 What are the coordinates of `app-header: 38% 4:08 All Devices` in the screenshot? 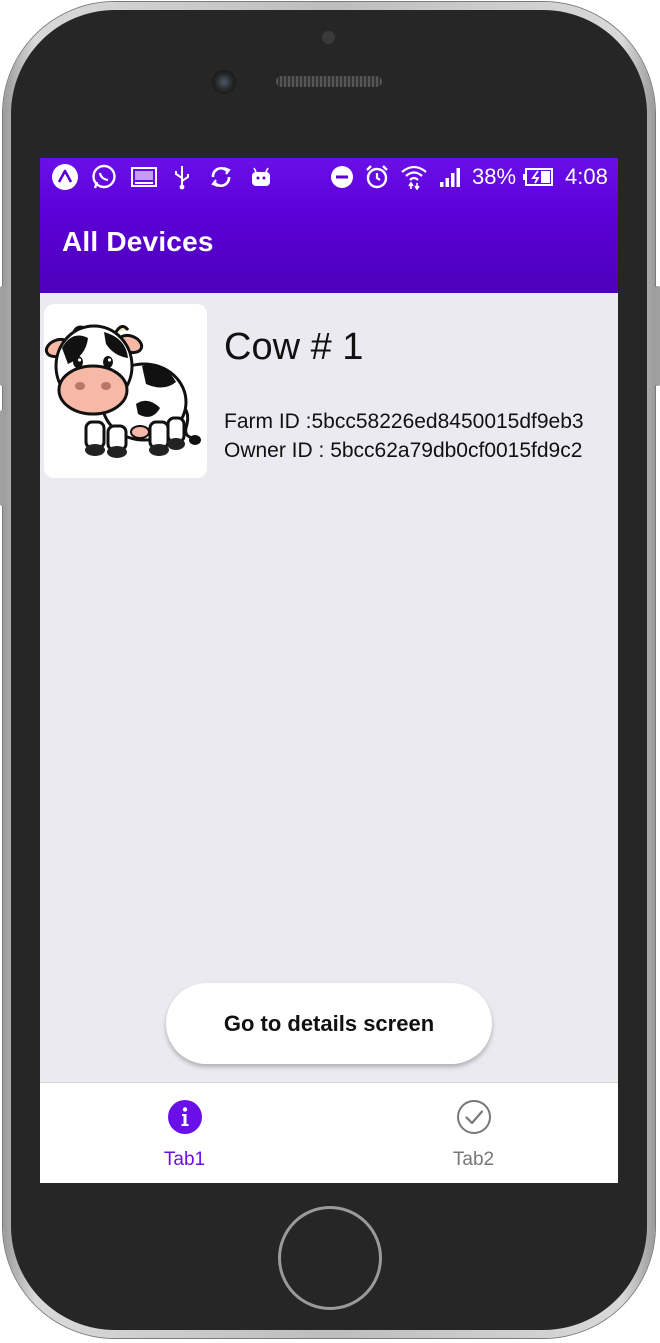 It's located at (329, 225).